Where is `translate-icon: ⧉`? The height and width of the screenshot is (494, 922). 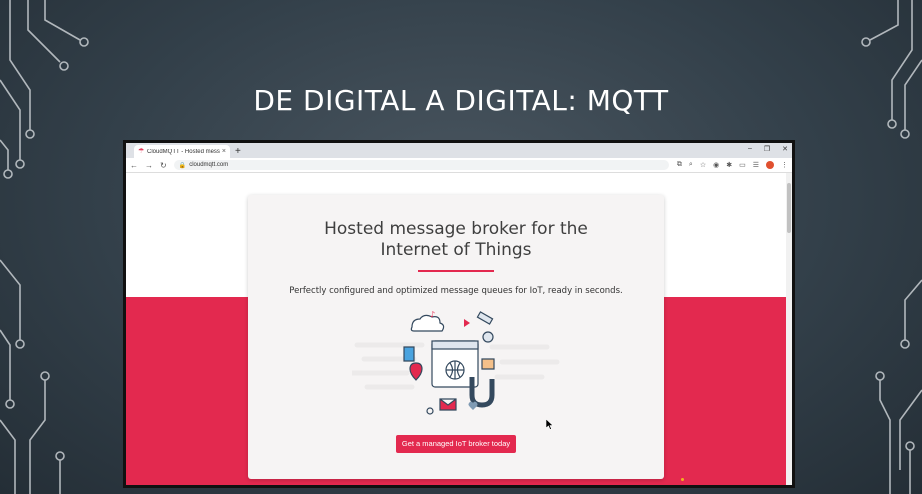 translate-icon: ⧉ is located at coordinates (679, 165).